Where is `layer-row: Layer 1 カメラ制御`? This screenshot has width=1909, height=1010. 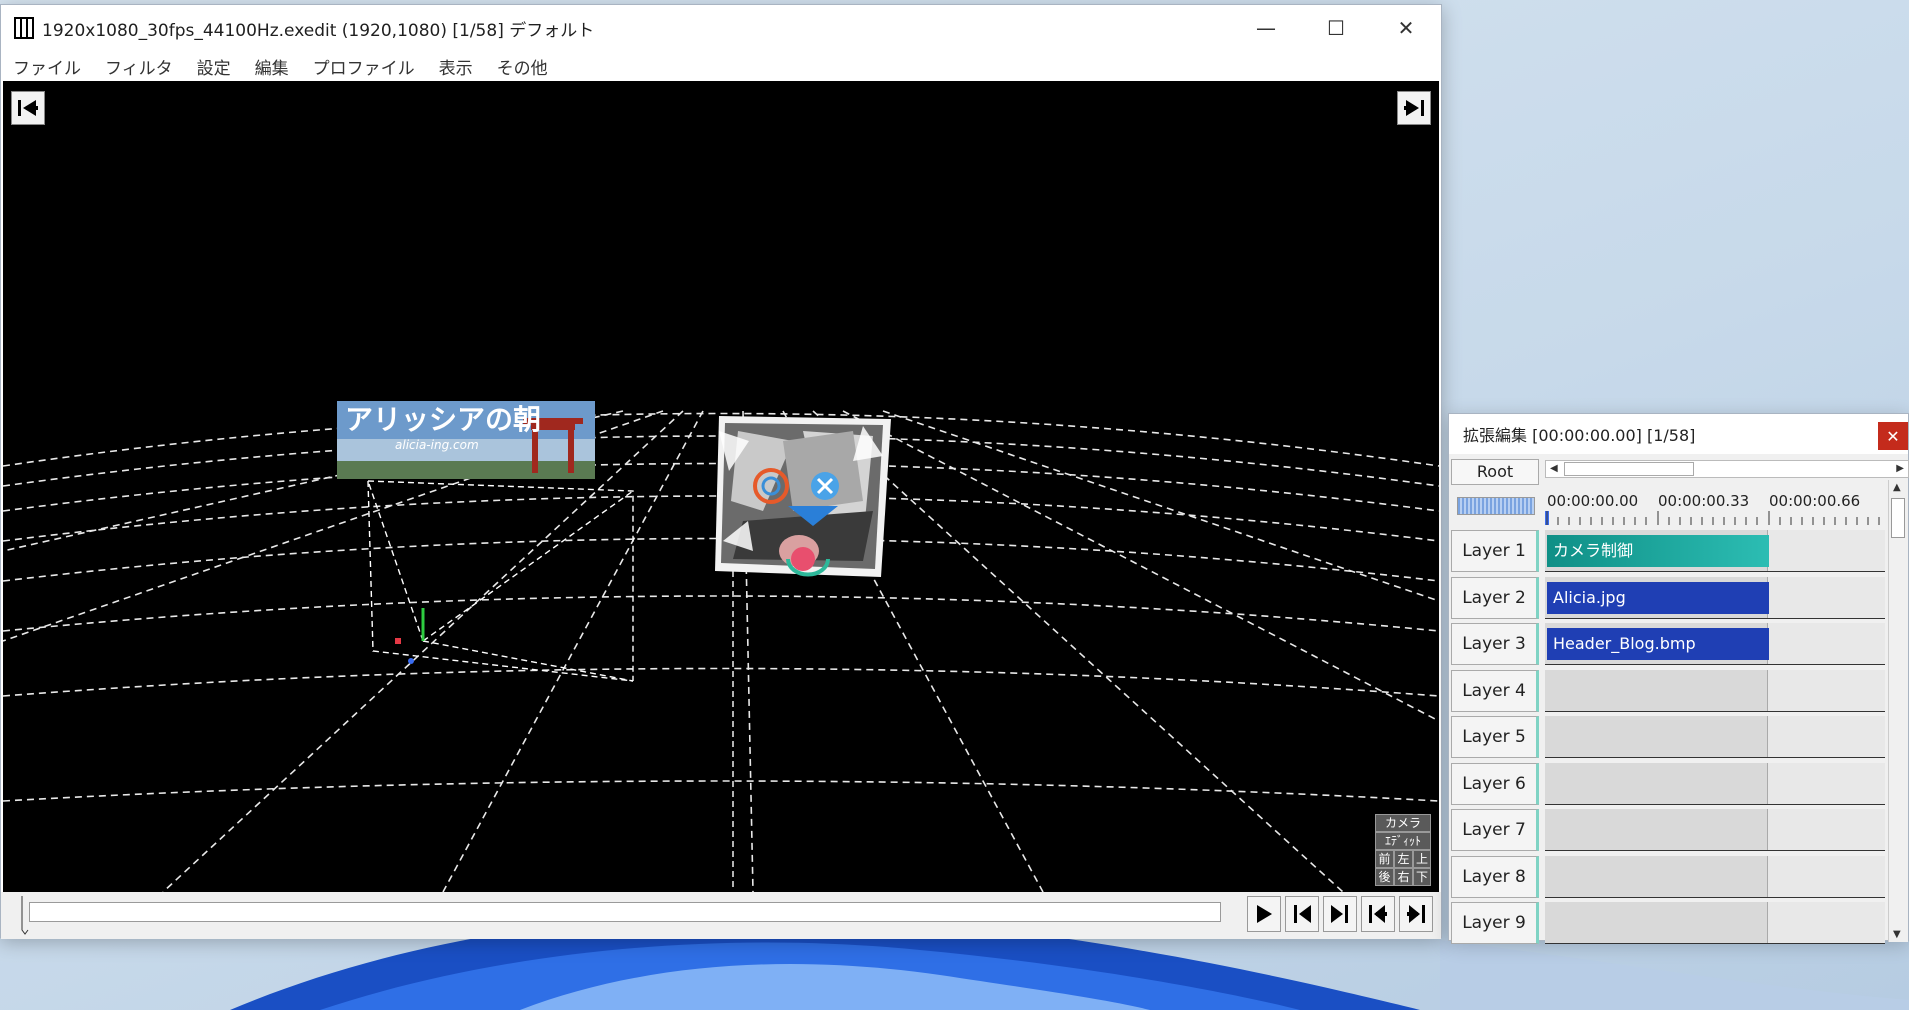
layer-row: Layer 1 カメラ制御 is located at coordinates (1668, 550).